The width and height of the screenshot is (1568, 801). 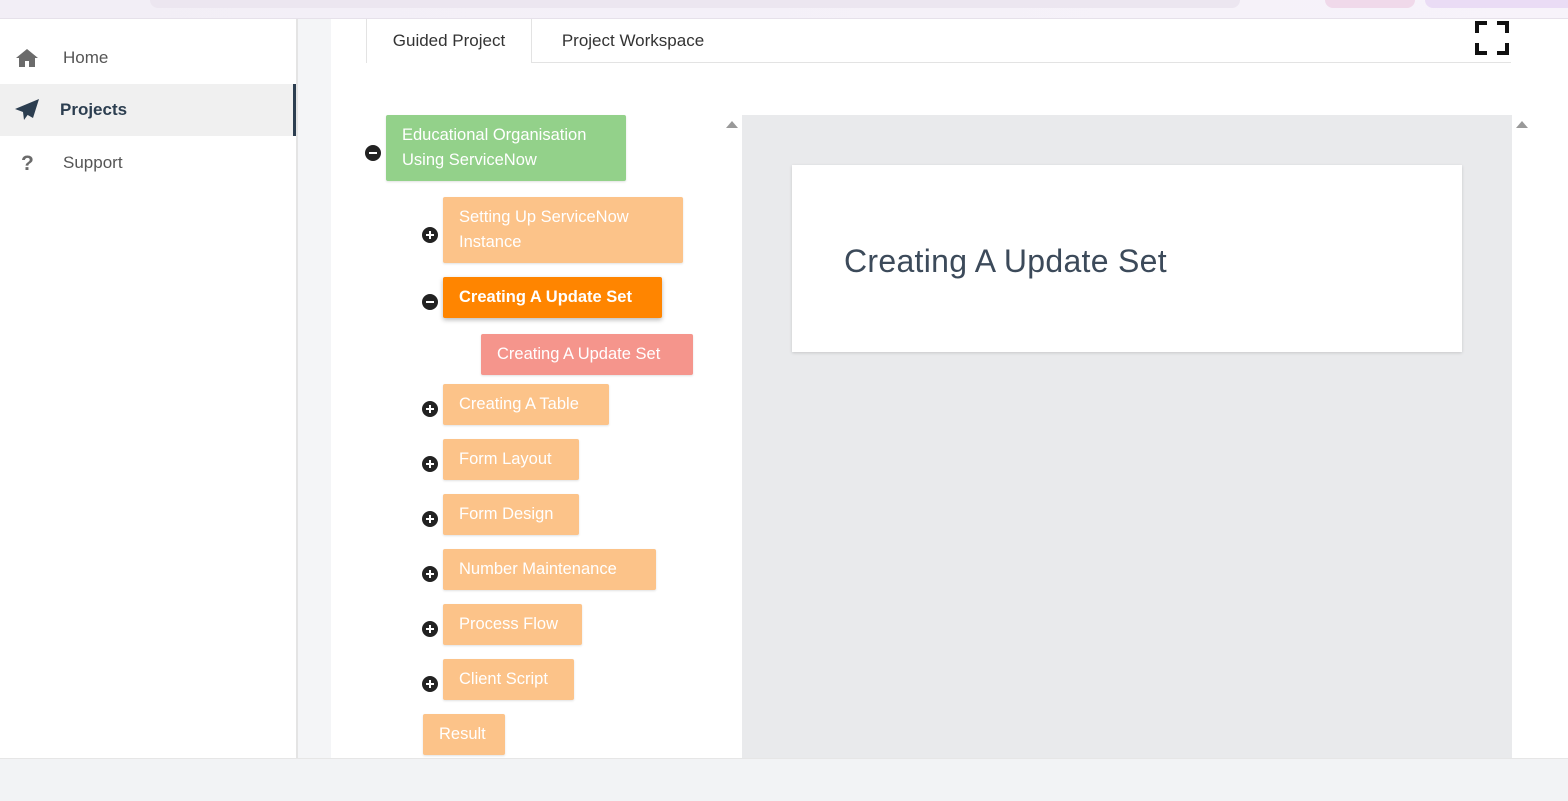 I want to click on top-strip-badge, so click(x=1370, y=4).